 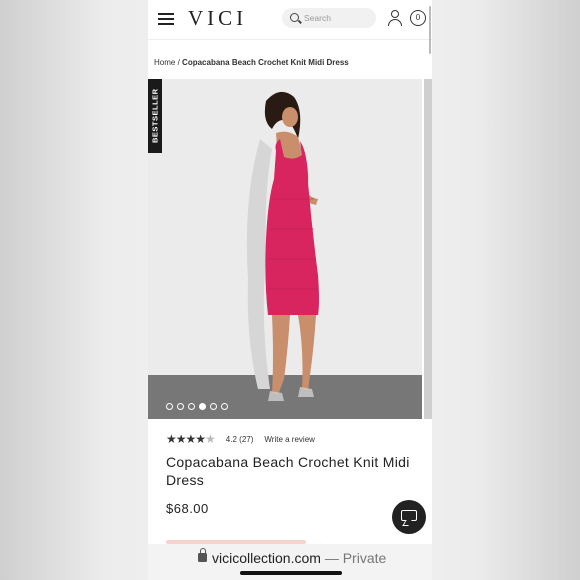 I want to click on url-text: vicicollection.com — Private, so click(x=299, y=558).